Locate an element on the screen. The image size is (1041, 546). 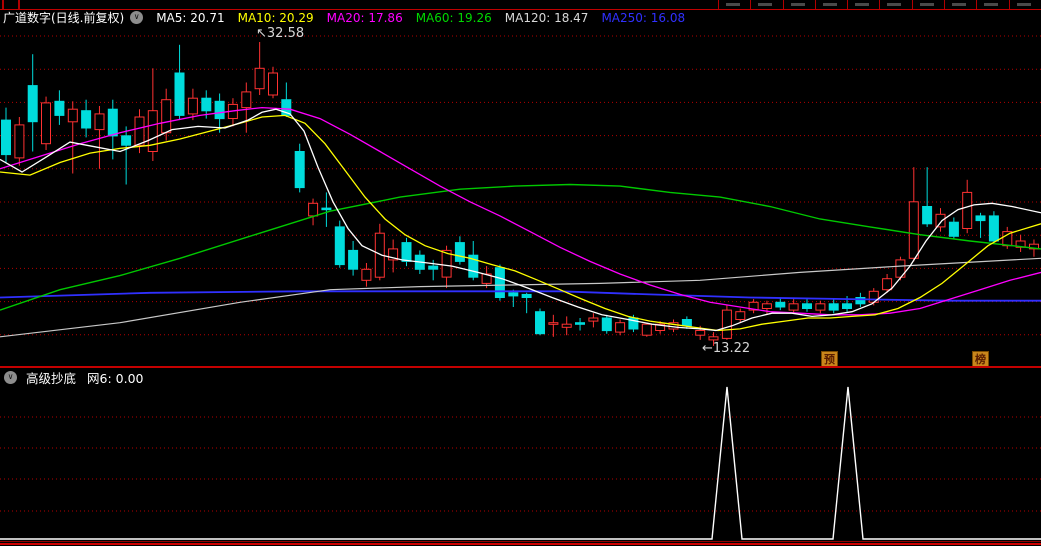
ma250-label: MA250: 16.08 is located at coordinates (643, 17).